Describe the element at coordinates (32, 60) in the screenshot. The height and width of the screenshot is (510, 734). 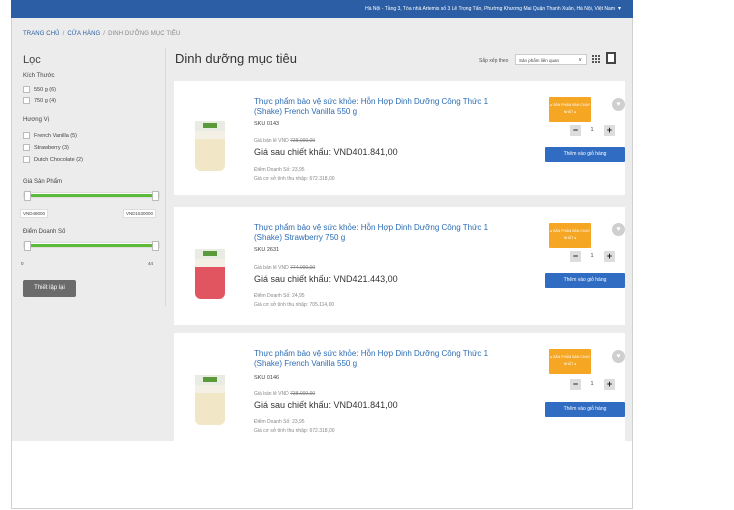
I see `filter-title: Lọc` at that location.